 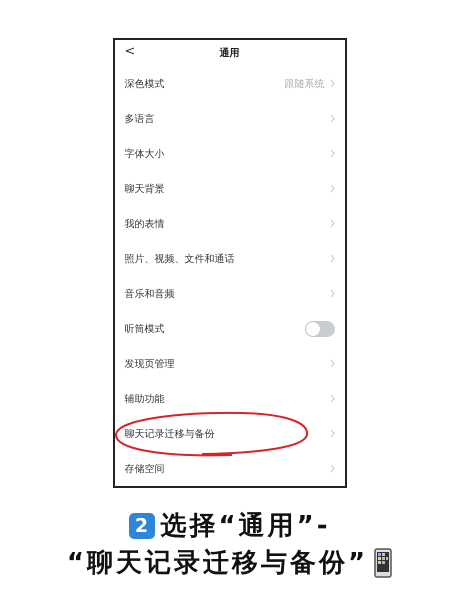 I want to click on caption-text: “聊天记录迁移与备份”, so click(x=217, y=563).